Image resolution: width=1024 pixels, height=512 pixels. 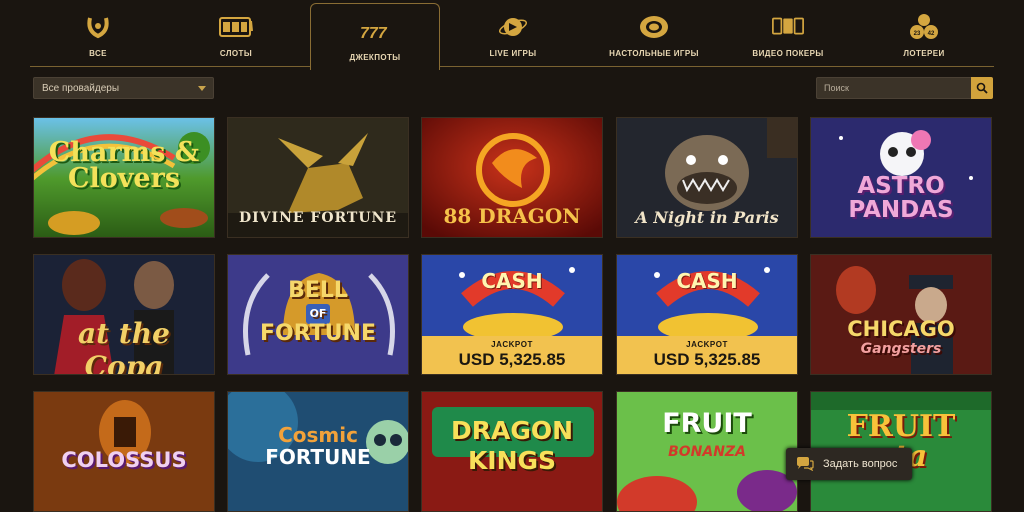 What do you see at coordinates (860, 464) in the screenshot?
I see `ask-question-label: Задать вопрос` at bounding box center [860, 464].